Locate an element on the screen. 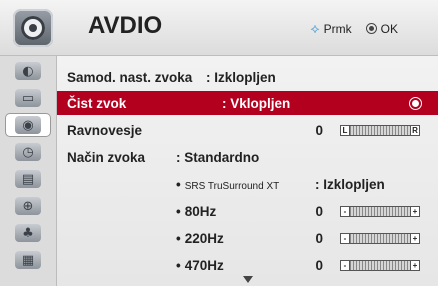  eq-220hz-row: • 220Hz 0 - + is located at coordinates (247, 238).